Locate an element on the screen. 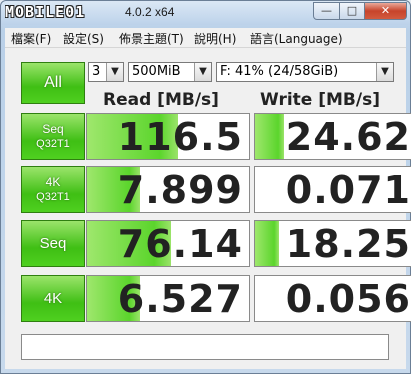 Image resolution: width=411 pixels, height=374 pixels. 4k-button: 4K is located at coordinates (53, 298).